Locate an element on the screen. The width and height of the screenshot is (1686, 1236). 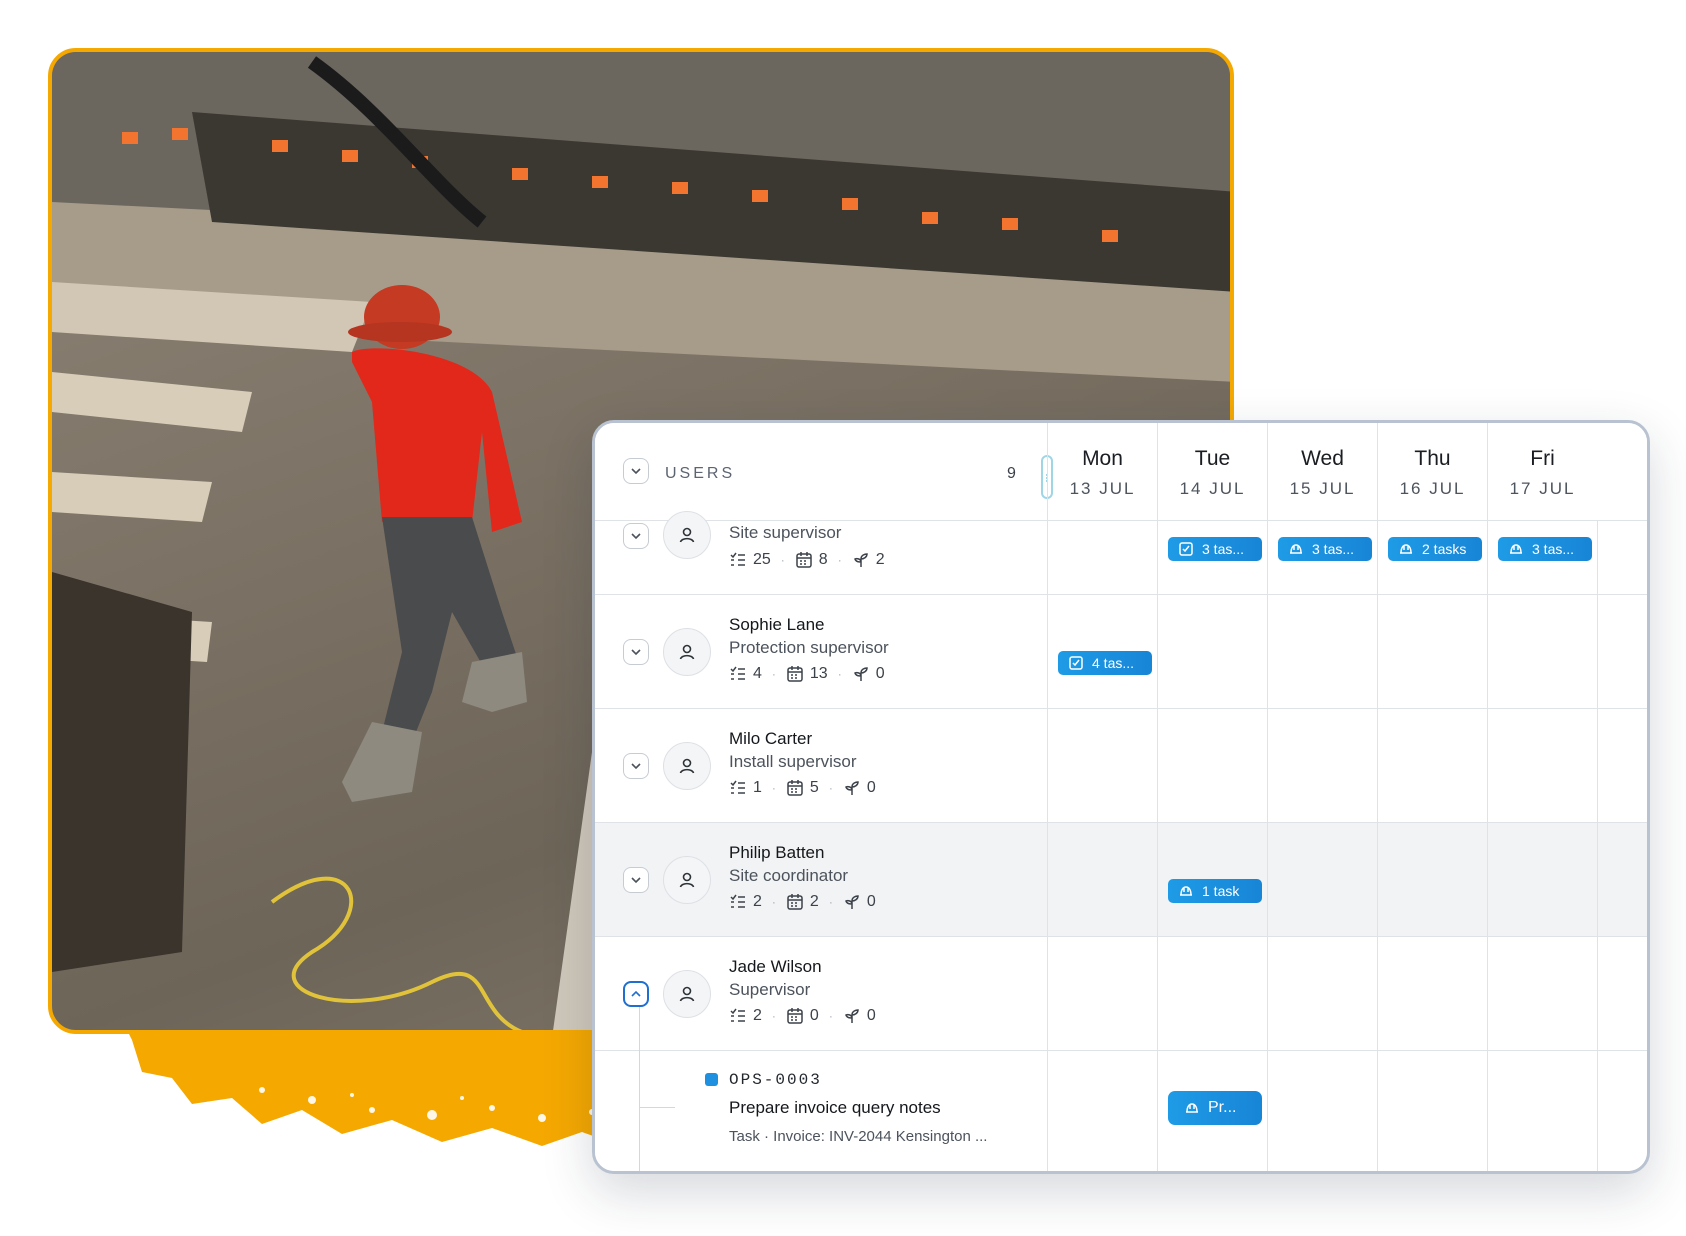
user-stats: 4 · 13 · 0 is located at coordinates (807, 674).